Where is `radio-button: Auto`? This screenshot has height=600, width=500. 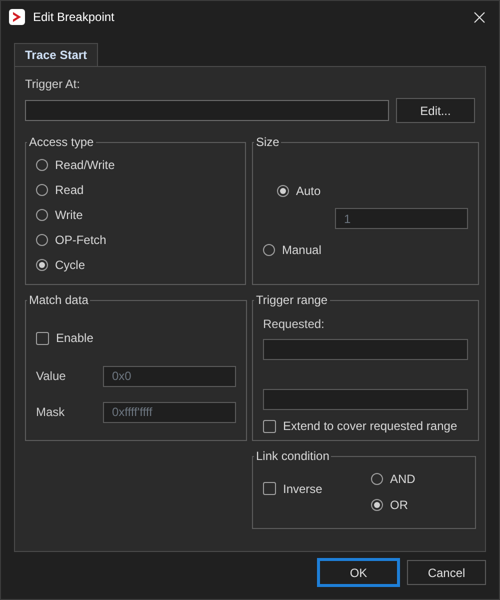
radio-button: Auto is located at coordinates (299, 191).